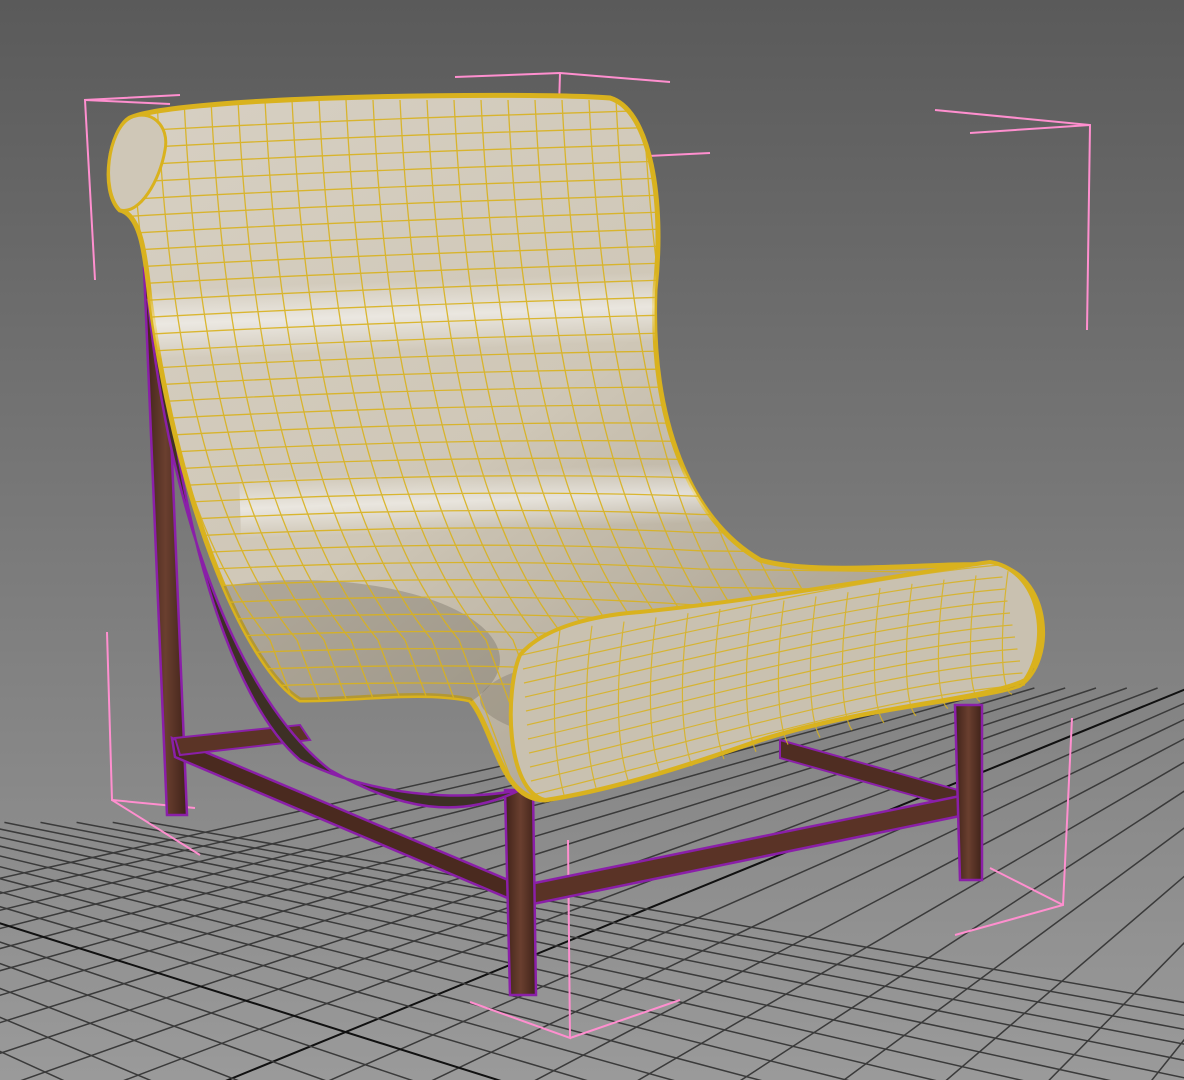 Image resolution: width=1184 pixels, height=1080 pixels. Describe the element at coordinates (520, 892) in the screenshot. I see `frame-front-leg-left` at that location.